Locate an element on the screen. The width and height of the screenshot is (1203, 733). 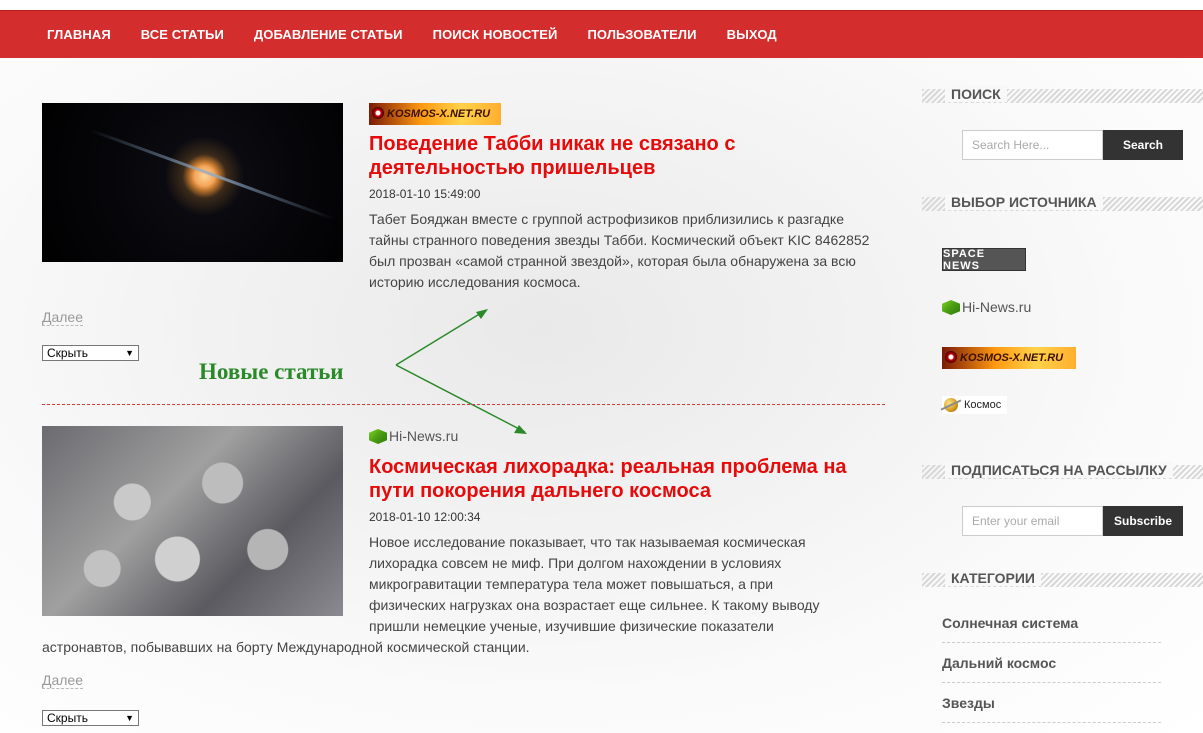
annotation-arrows is located at coordinates (461, 371).